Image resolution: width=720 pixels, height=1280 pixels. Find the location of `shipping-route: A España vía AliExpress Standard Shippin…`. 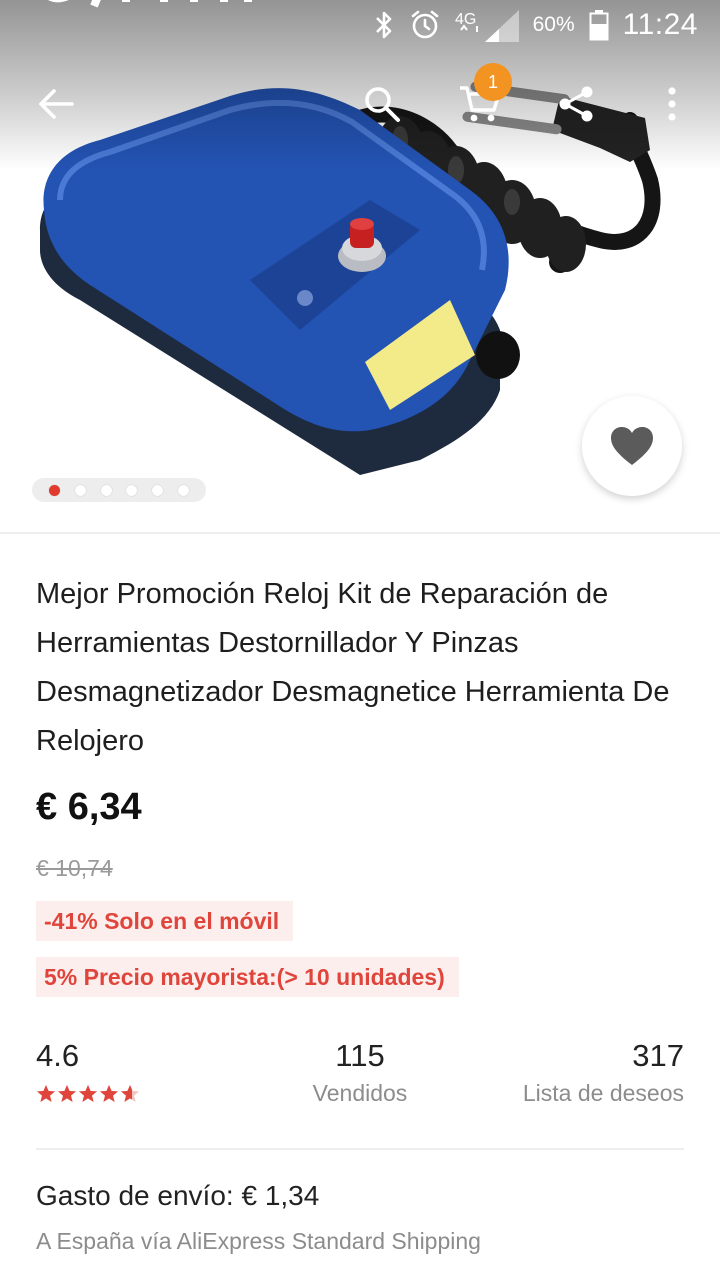

shipping-route: A España vía AliExpress Standard Shippin… is located at coordinates (258, 1241).